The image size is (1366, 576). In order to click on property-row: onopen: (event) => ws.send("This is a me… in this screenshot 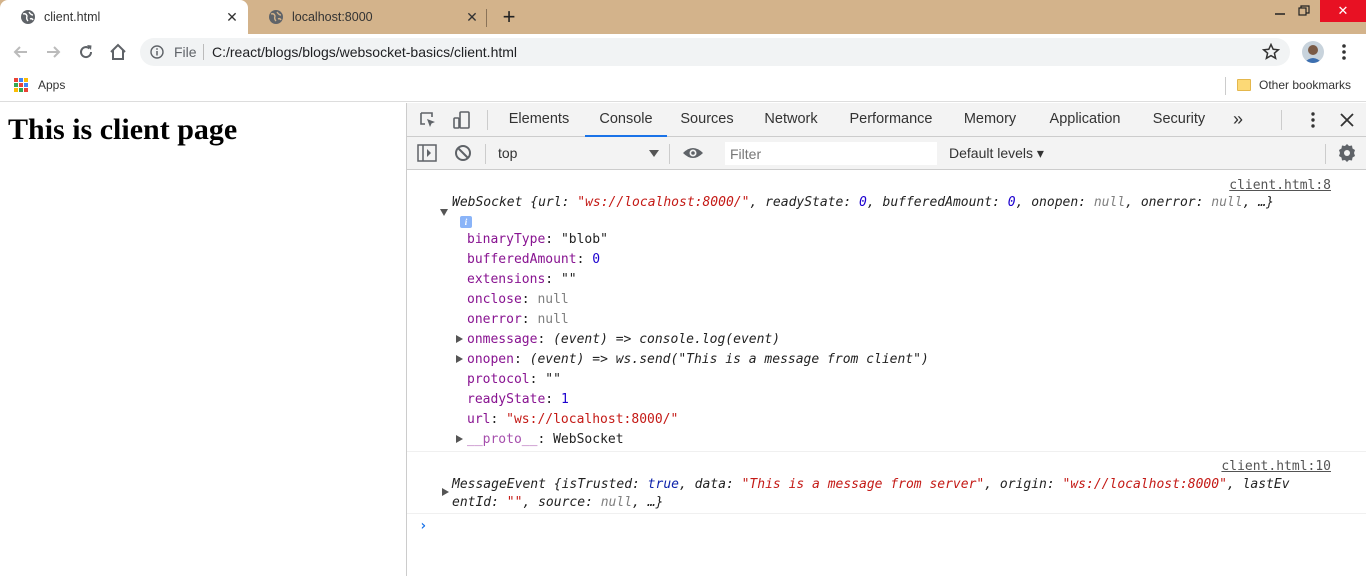, I will do `click(698, 359)`.